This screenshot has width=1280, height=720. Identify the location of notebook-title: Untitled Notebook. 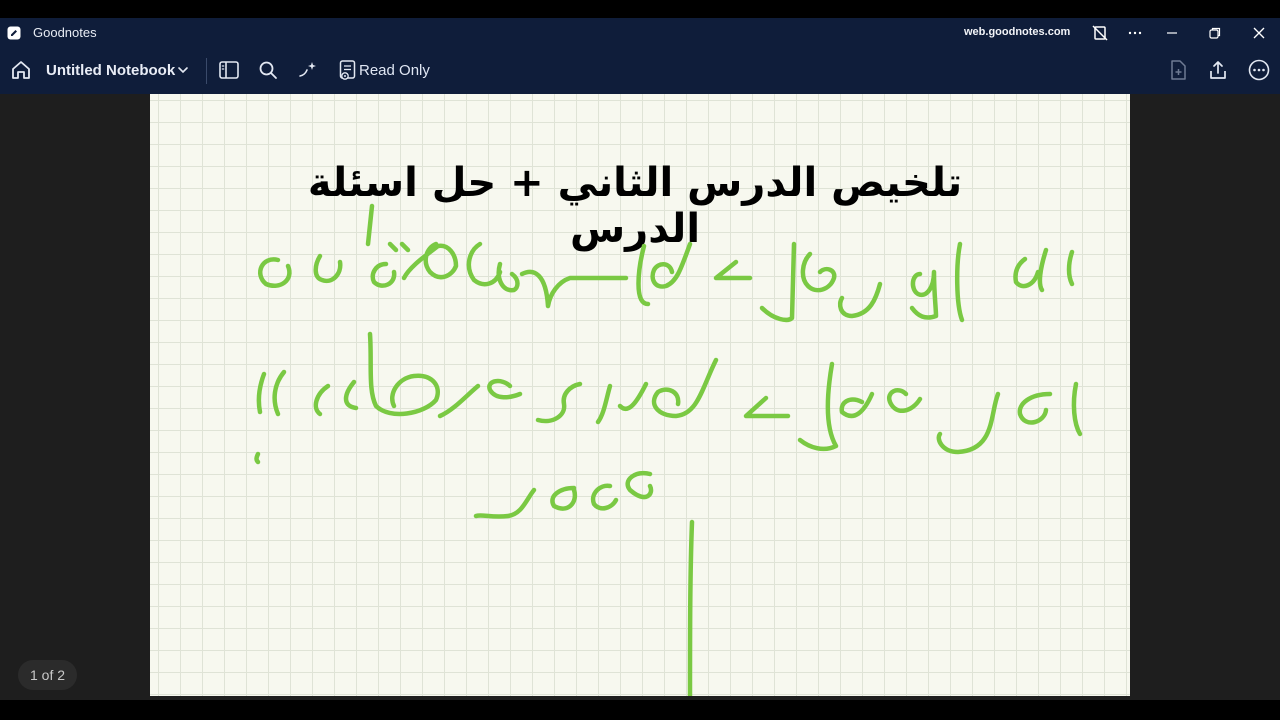
(110, 70).